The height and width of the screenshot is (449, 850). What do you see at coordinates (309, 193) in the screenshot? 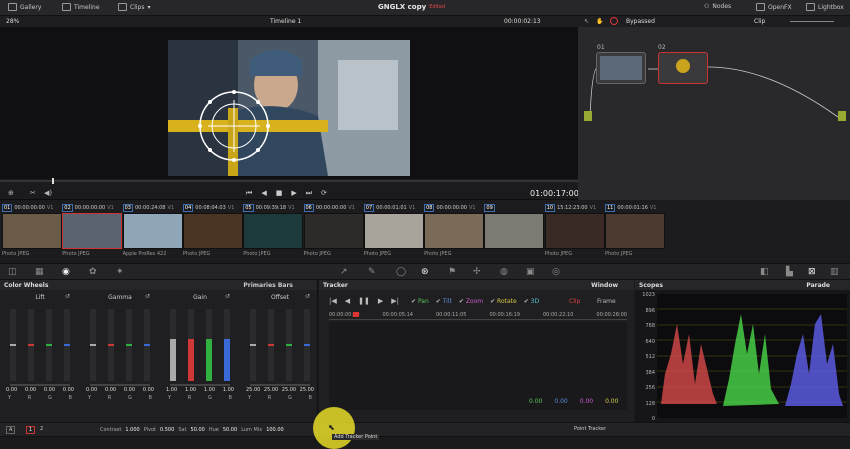
I see `go-to-end-icon: ⏭` at bounding box center [309, 193].